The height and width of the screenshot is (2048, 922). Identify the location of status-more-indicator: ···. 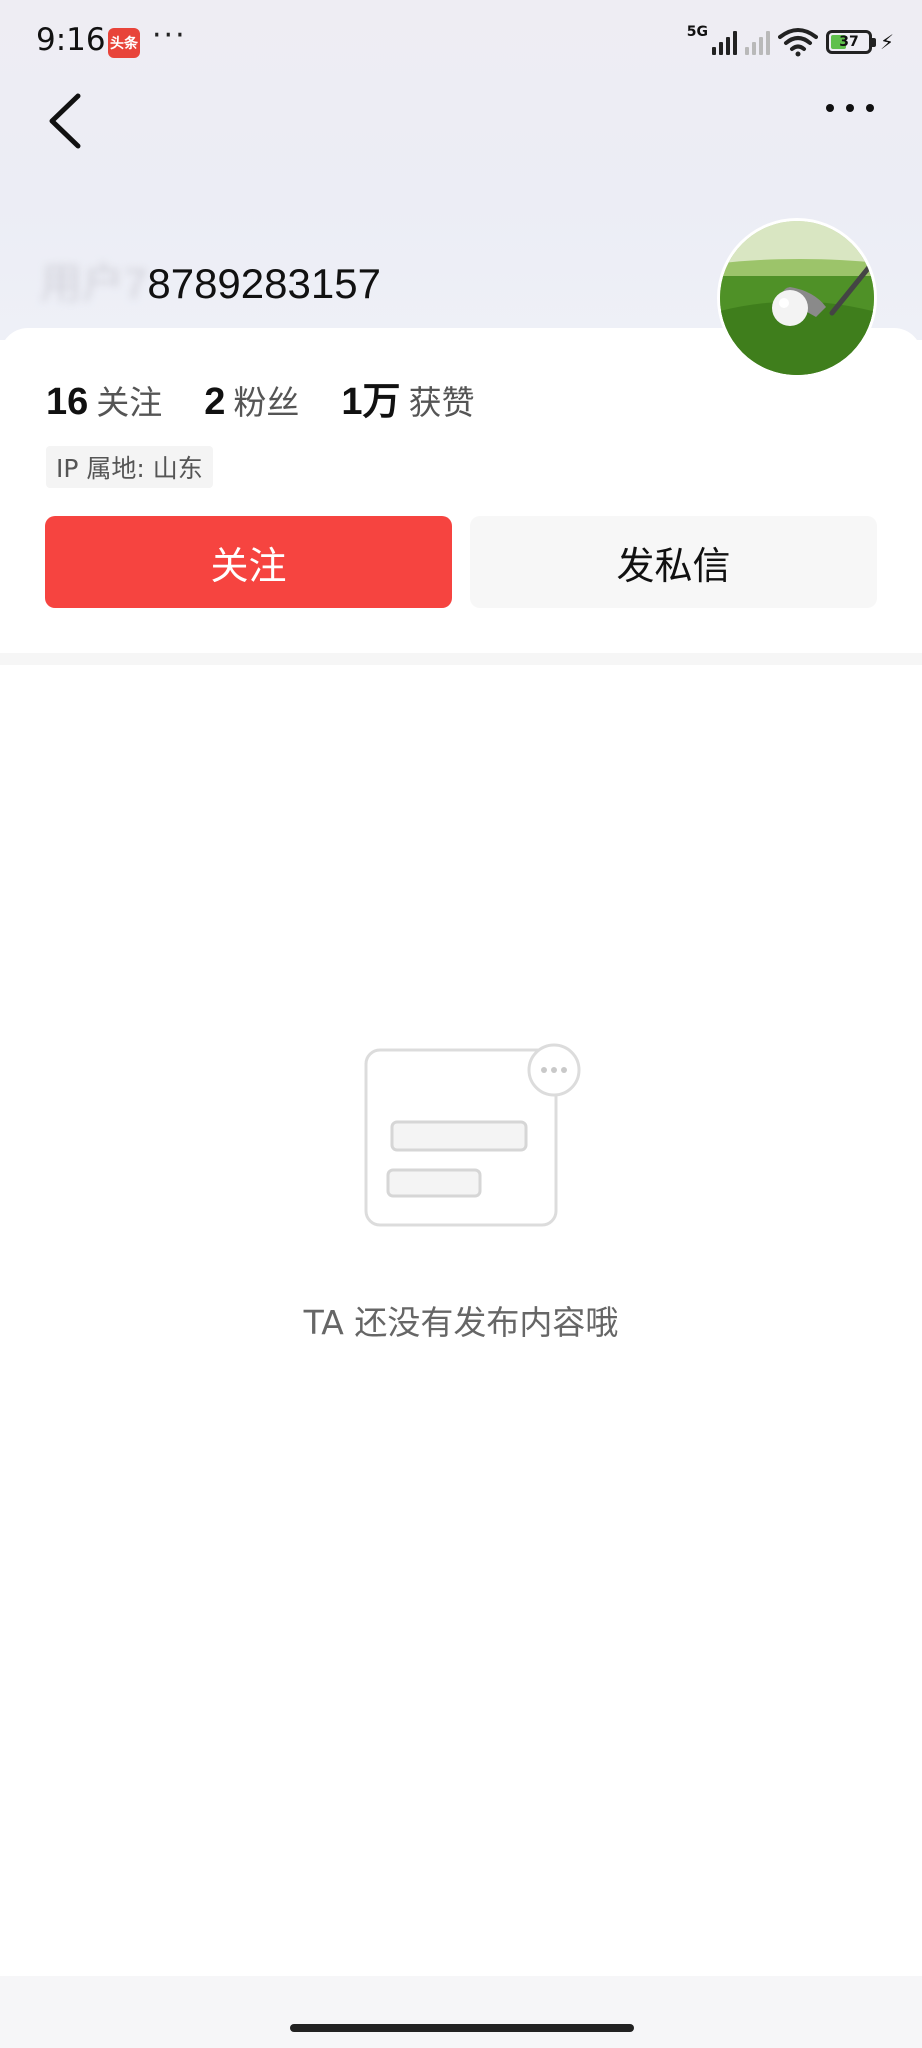
(169, 35).